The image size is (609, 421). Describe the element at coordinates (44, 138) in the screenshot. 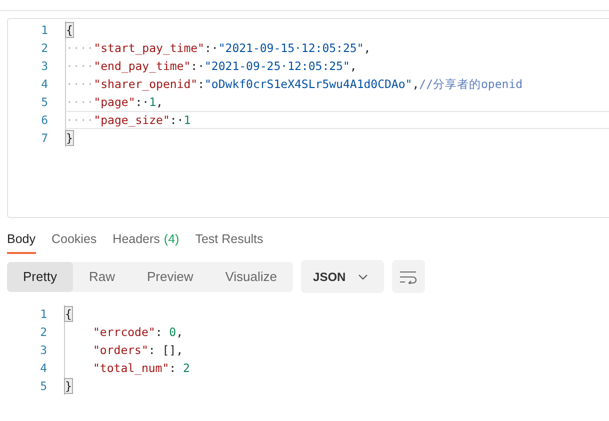

I see `line-number: 7` at that location.